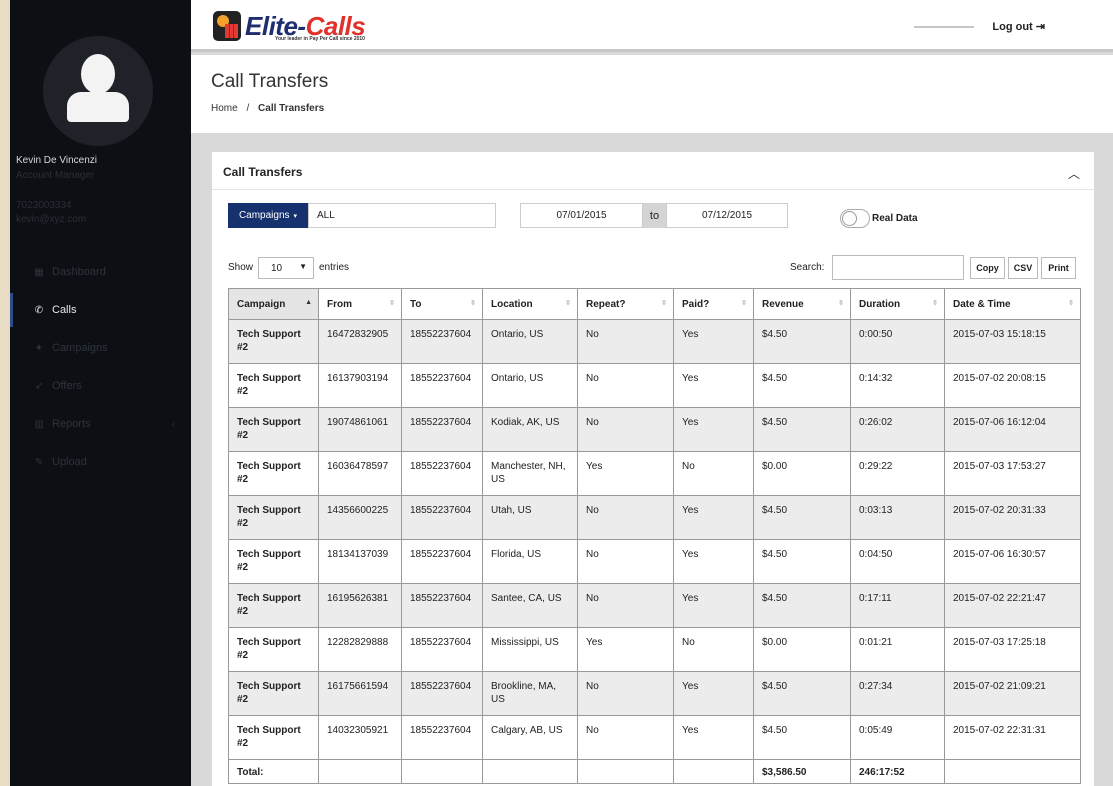  Describe the element at coordinates (855, 218) in the screenshot. I see `real-data-toggle` at that location.